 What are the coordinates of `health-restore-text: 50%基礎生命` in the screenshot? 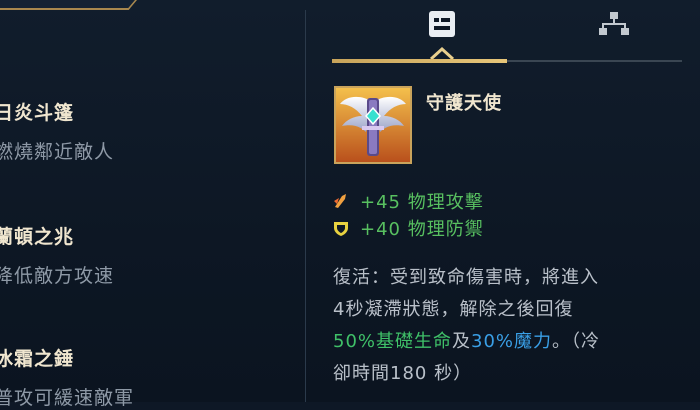 It's located at (393, 341).